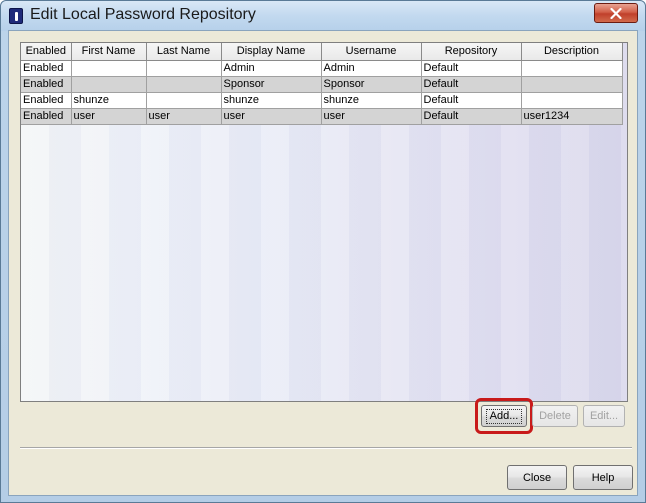  Describe the element at coordinates (271, 84) in the screenshot. I see `cell-display-name: Sponsor` at that location.